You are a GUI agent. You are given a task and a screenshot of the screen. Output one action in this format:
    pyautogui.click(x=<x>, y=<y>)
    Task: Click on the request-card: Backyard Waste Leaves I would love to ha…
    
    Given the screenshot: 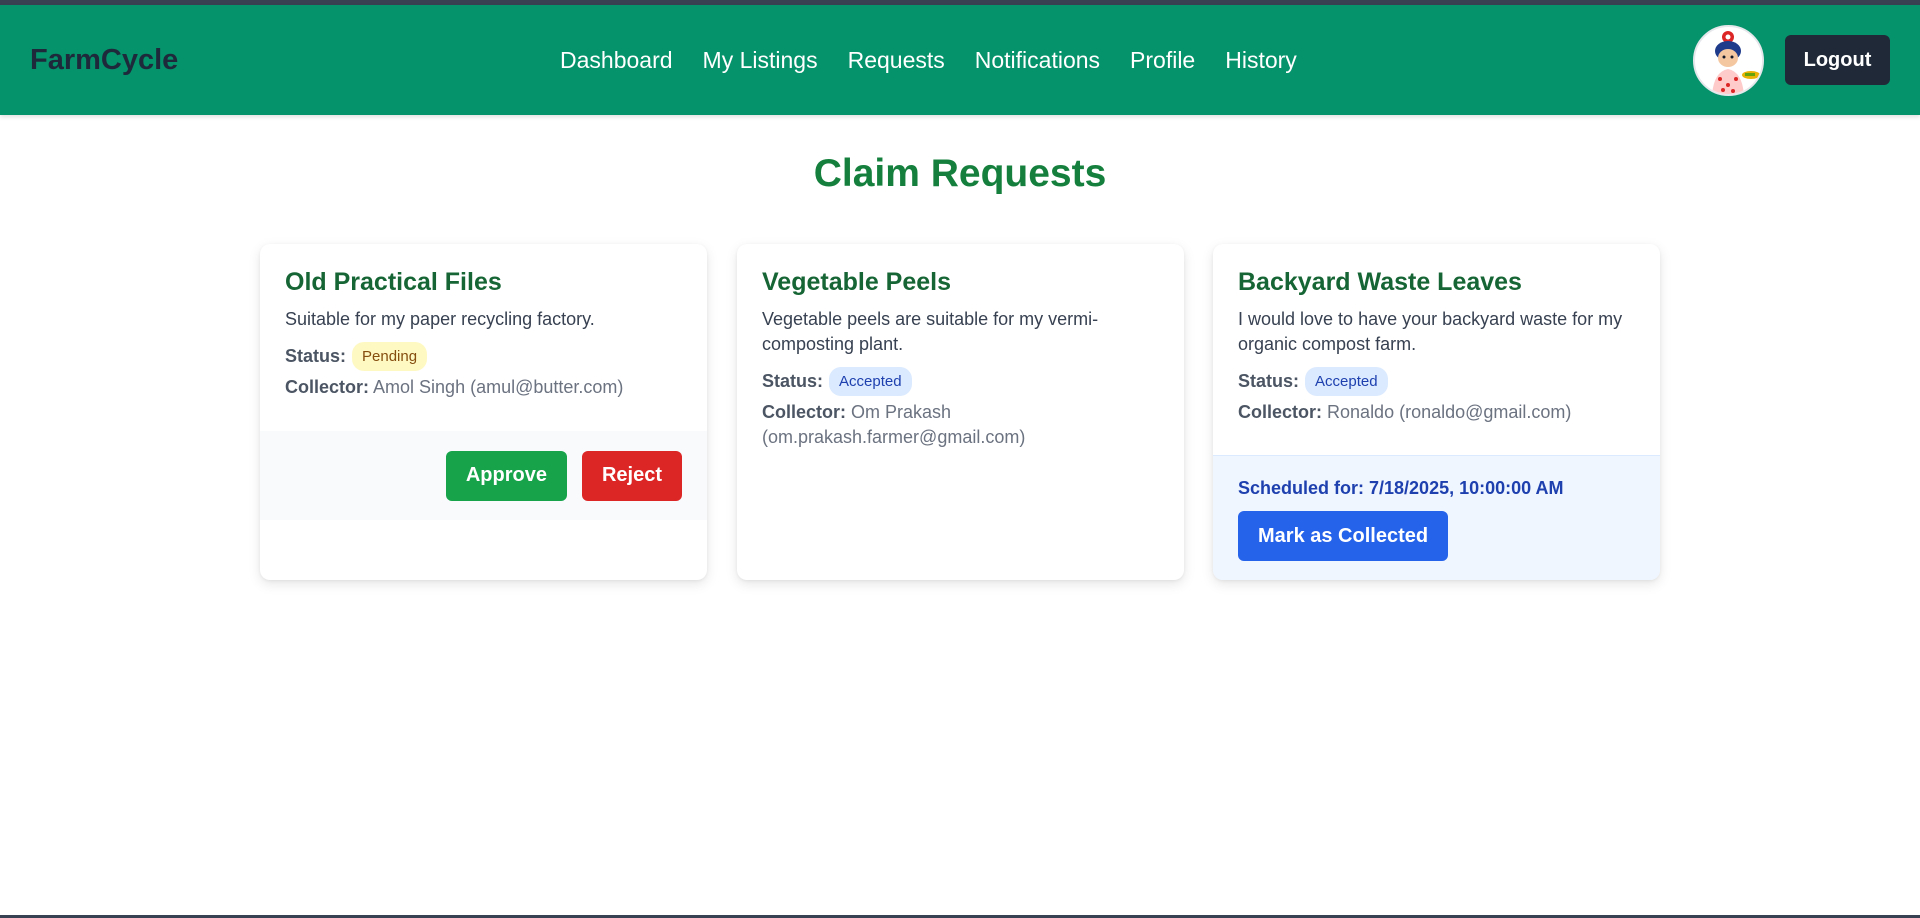 What is the action you would take?
    pyautogui.click(x=1436, y=412)
    